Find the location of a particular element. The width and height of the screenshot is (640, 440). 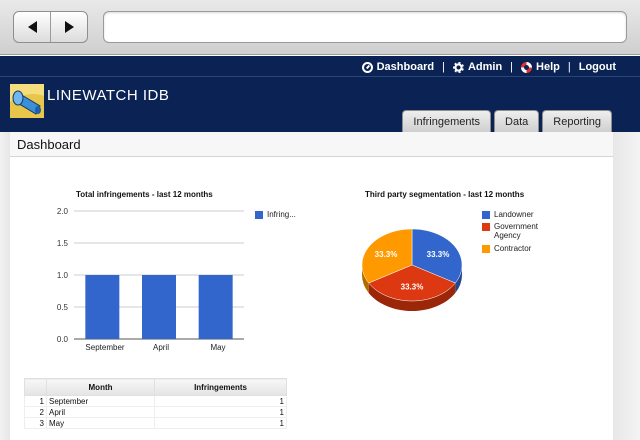

history-nav is located at coordinates (50, 27).